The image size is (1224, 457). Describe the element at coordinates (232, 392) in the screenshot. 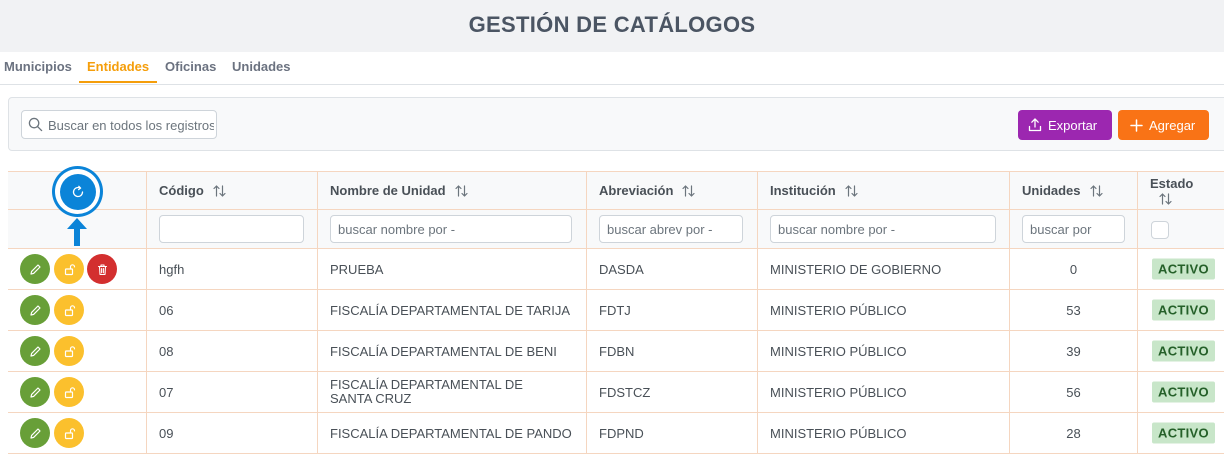

I see `cell-codigo: 07` at that location.